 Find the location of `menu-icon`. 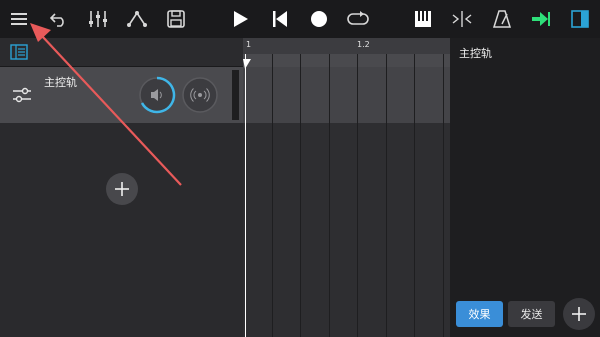

menu-icon is located at coordinates (20, 19).